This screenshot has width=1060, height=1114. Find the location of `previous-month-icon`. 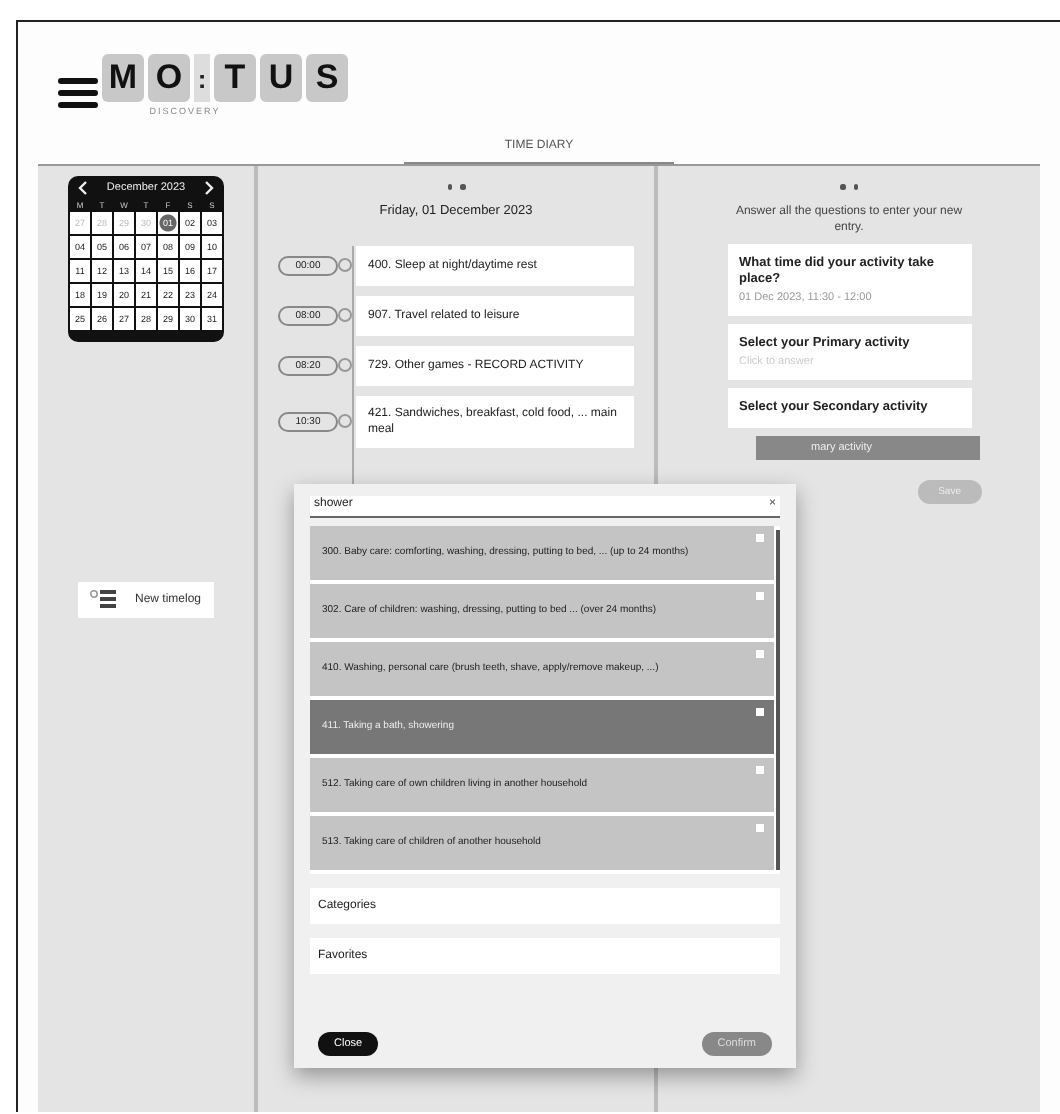

previous-month-icon is located at coordinates (83, 188).